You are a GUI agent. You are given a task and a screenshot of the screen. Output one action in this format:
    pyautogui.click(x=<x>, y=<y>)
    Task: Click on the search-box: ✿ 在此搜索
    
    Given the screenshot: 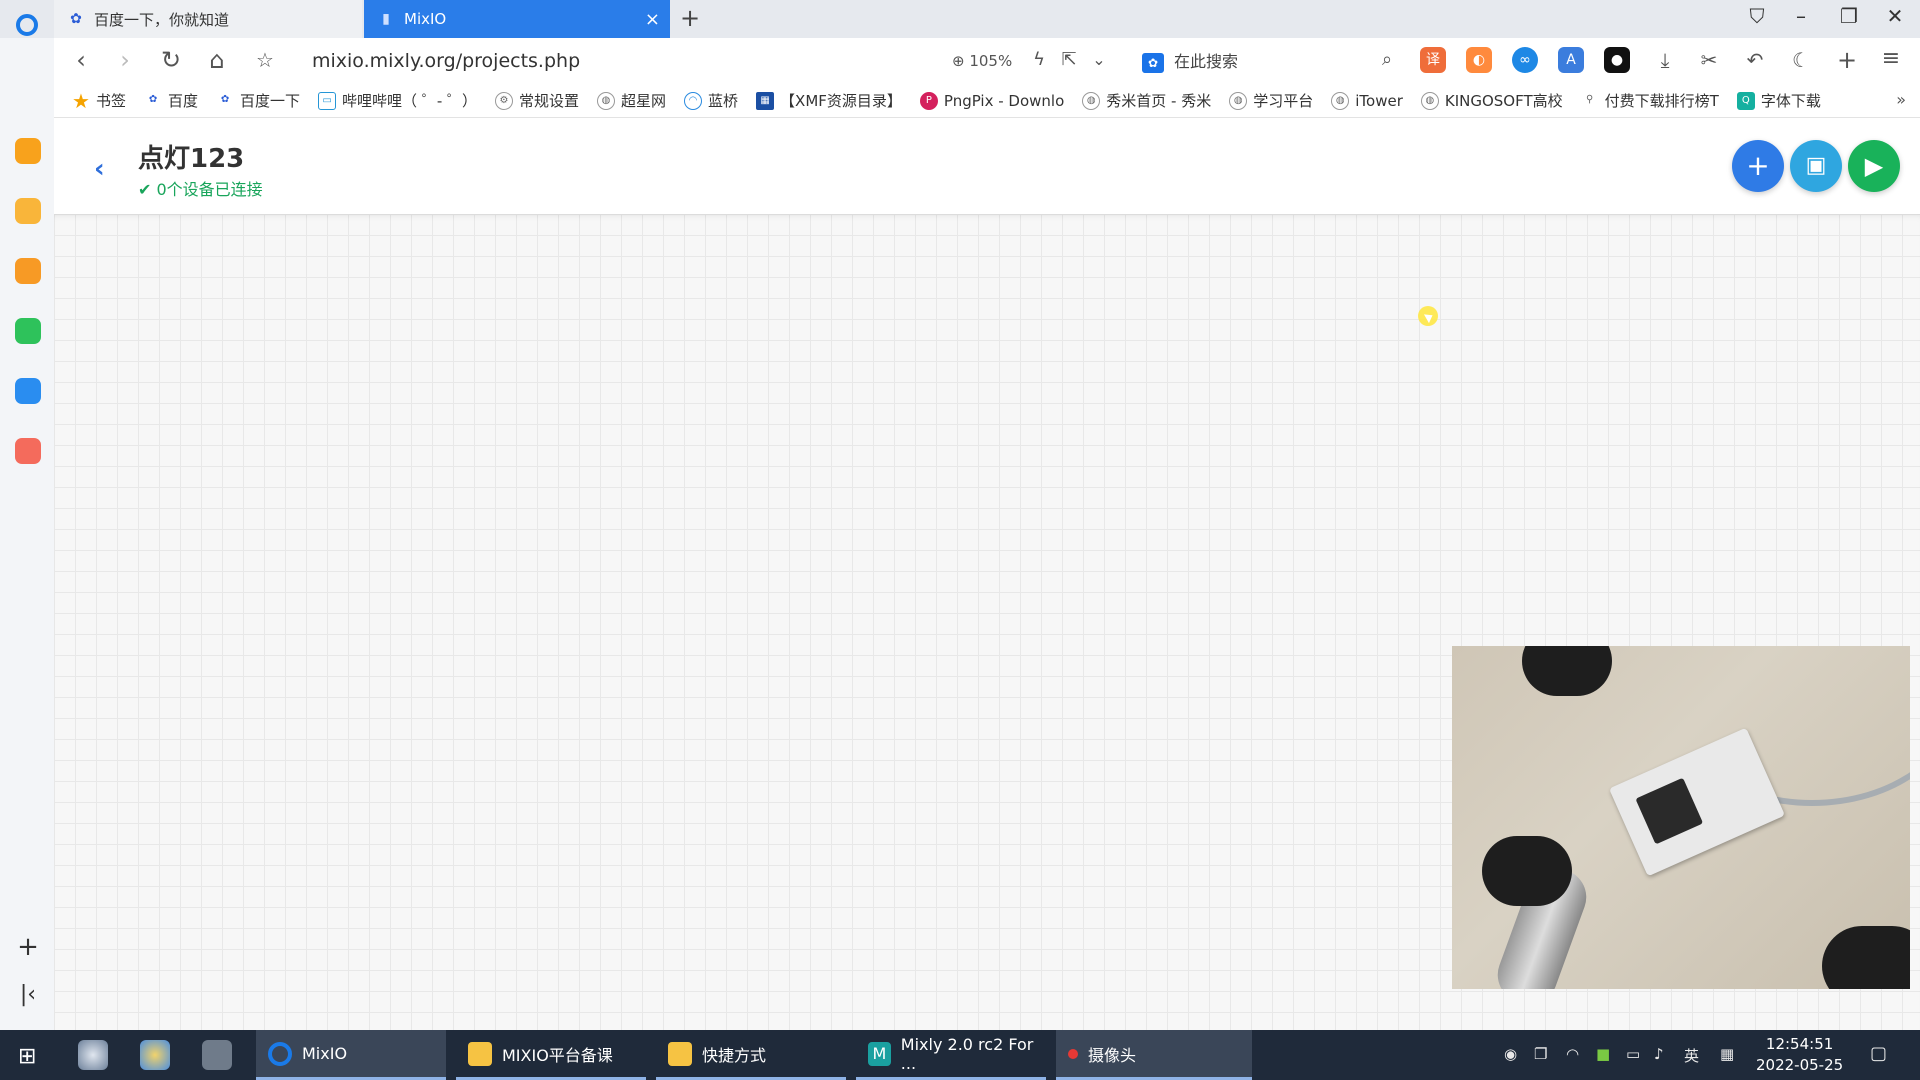 What is the action you would take?
    pyautogui.click(x=1190, y=60)
    